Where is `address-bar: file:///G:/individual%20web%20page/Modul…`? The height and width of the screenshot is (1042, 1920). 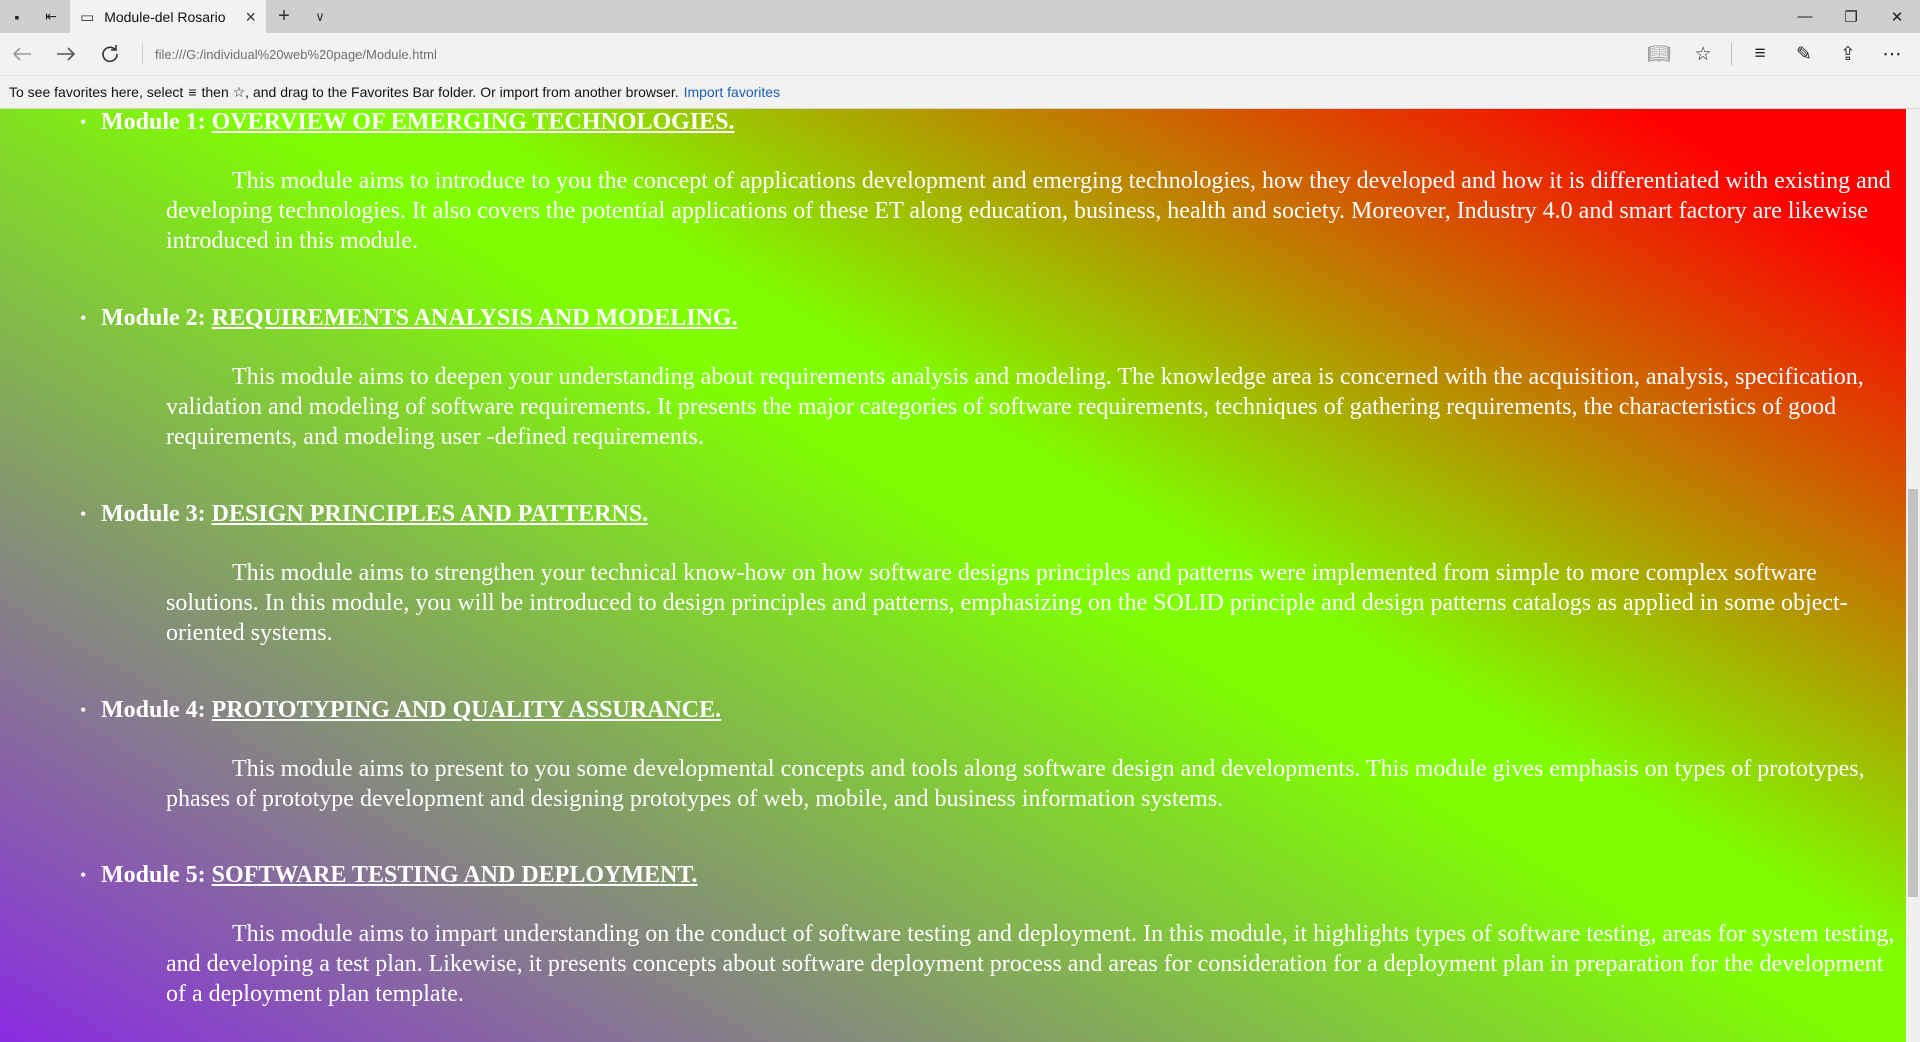 address-bar: file:///G:/individual%20web%20page/Modul… is located at coordinates (889, 54).